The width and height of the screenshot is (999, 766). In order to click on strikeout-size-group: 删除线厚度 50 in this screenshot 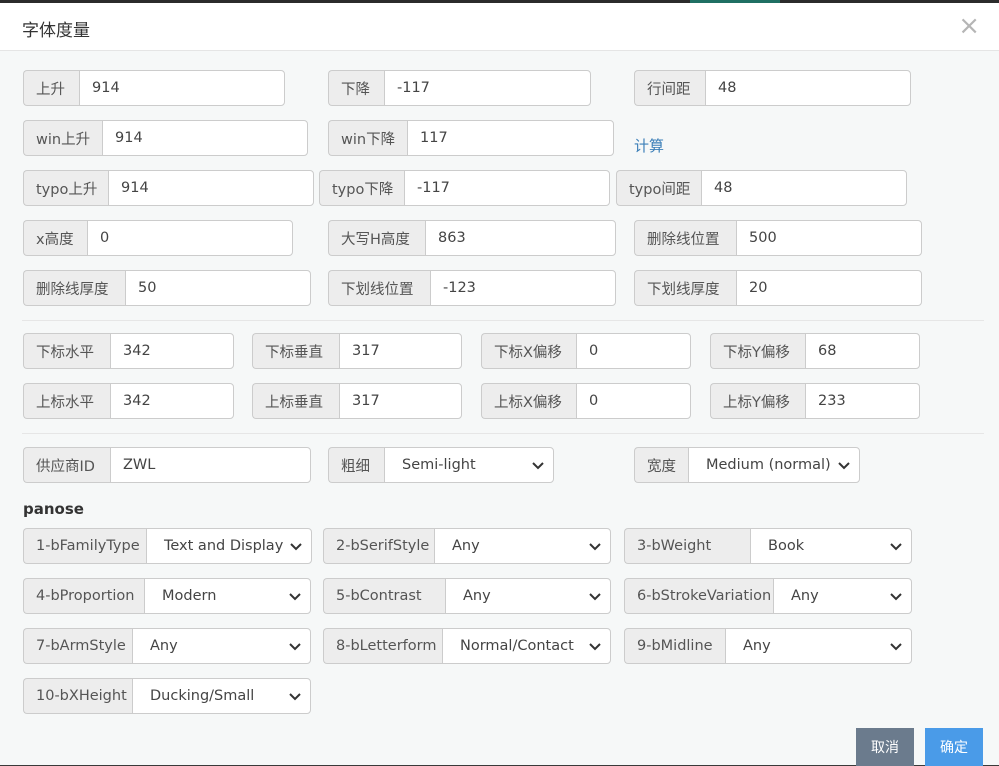, I will do `click(167, 288)`.